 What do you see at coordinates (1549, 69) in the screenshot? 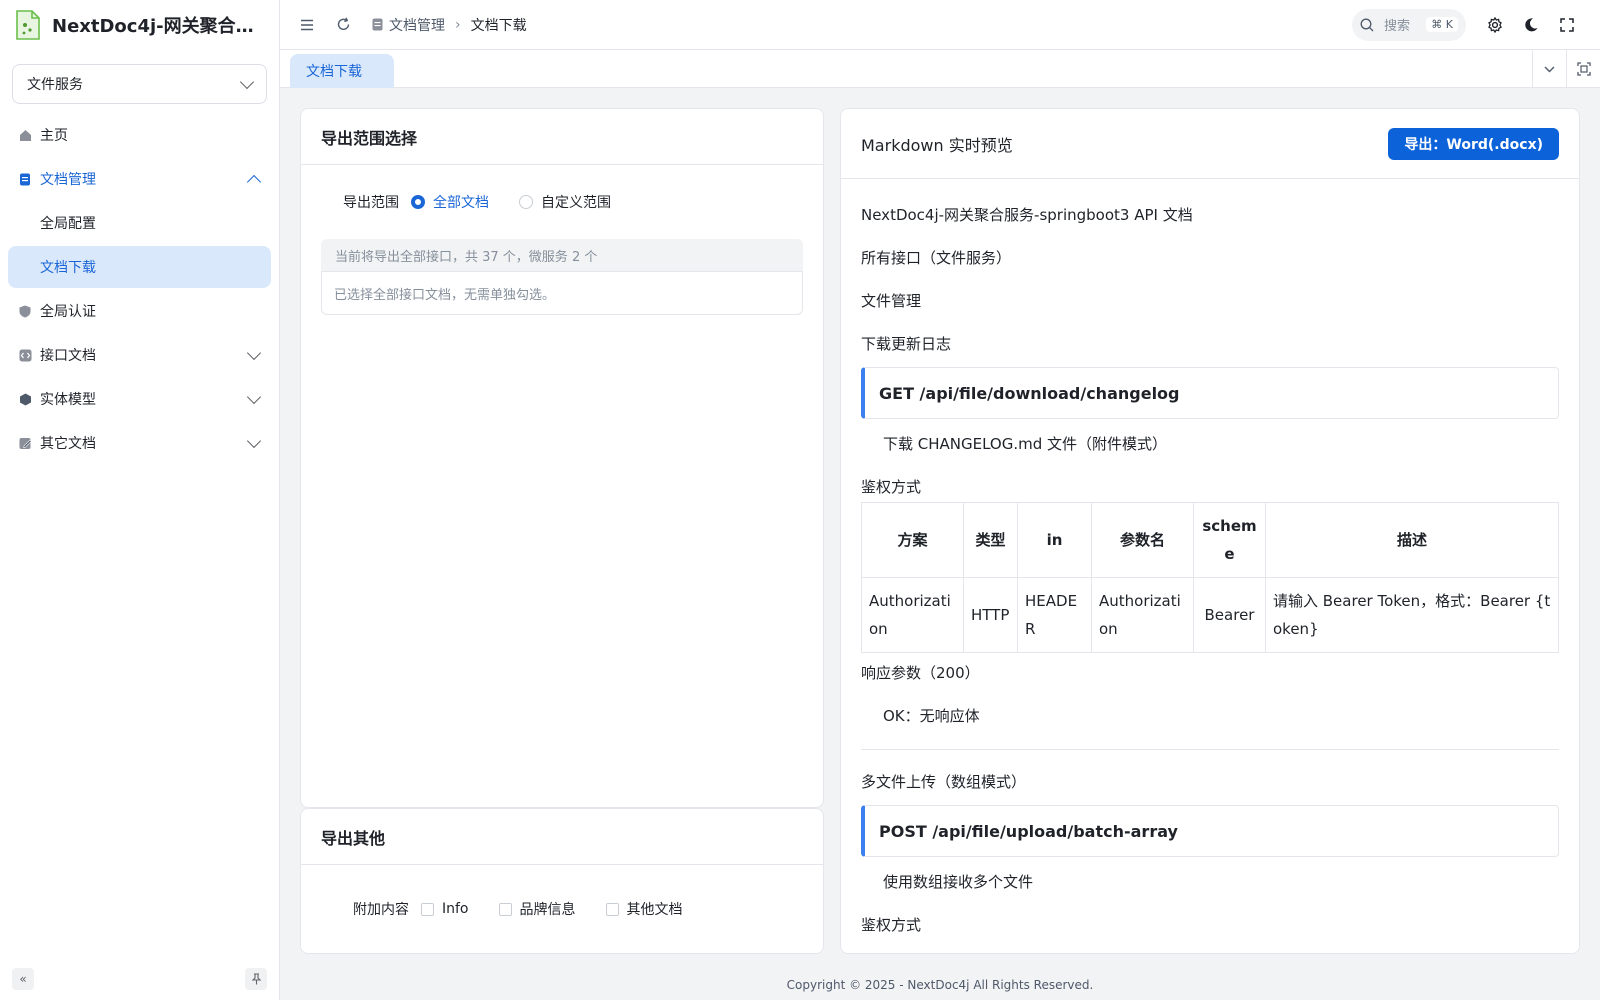
I see `tabs-dropdown-button` at bounding box center [1549, 69].